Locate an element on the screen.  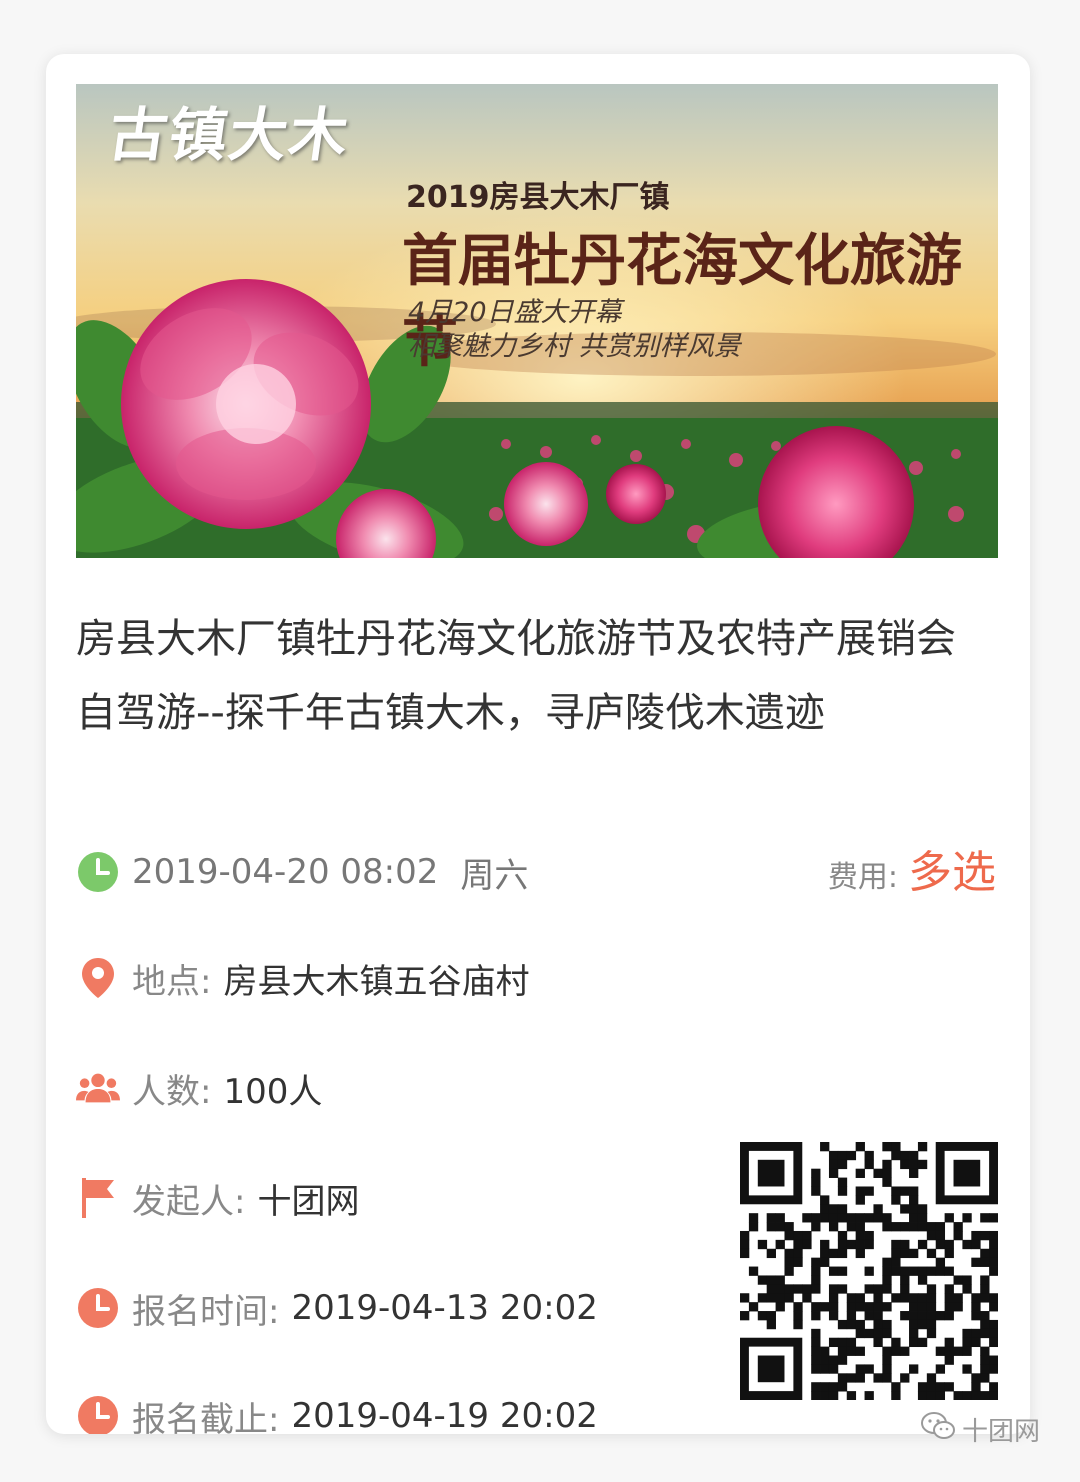
location-pin-icon is located at coordinates (98, 978).